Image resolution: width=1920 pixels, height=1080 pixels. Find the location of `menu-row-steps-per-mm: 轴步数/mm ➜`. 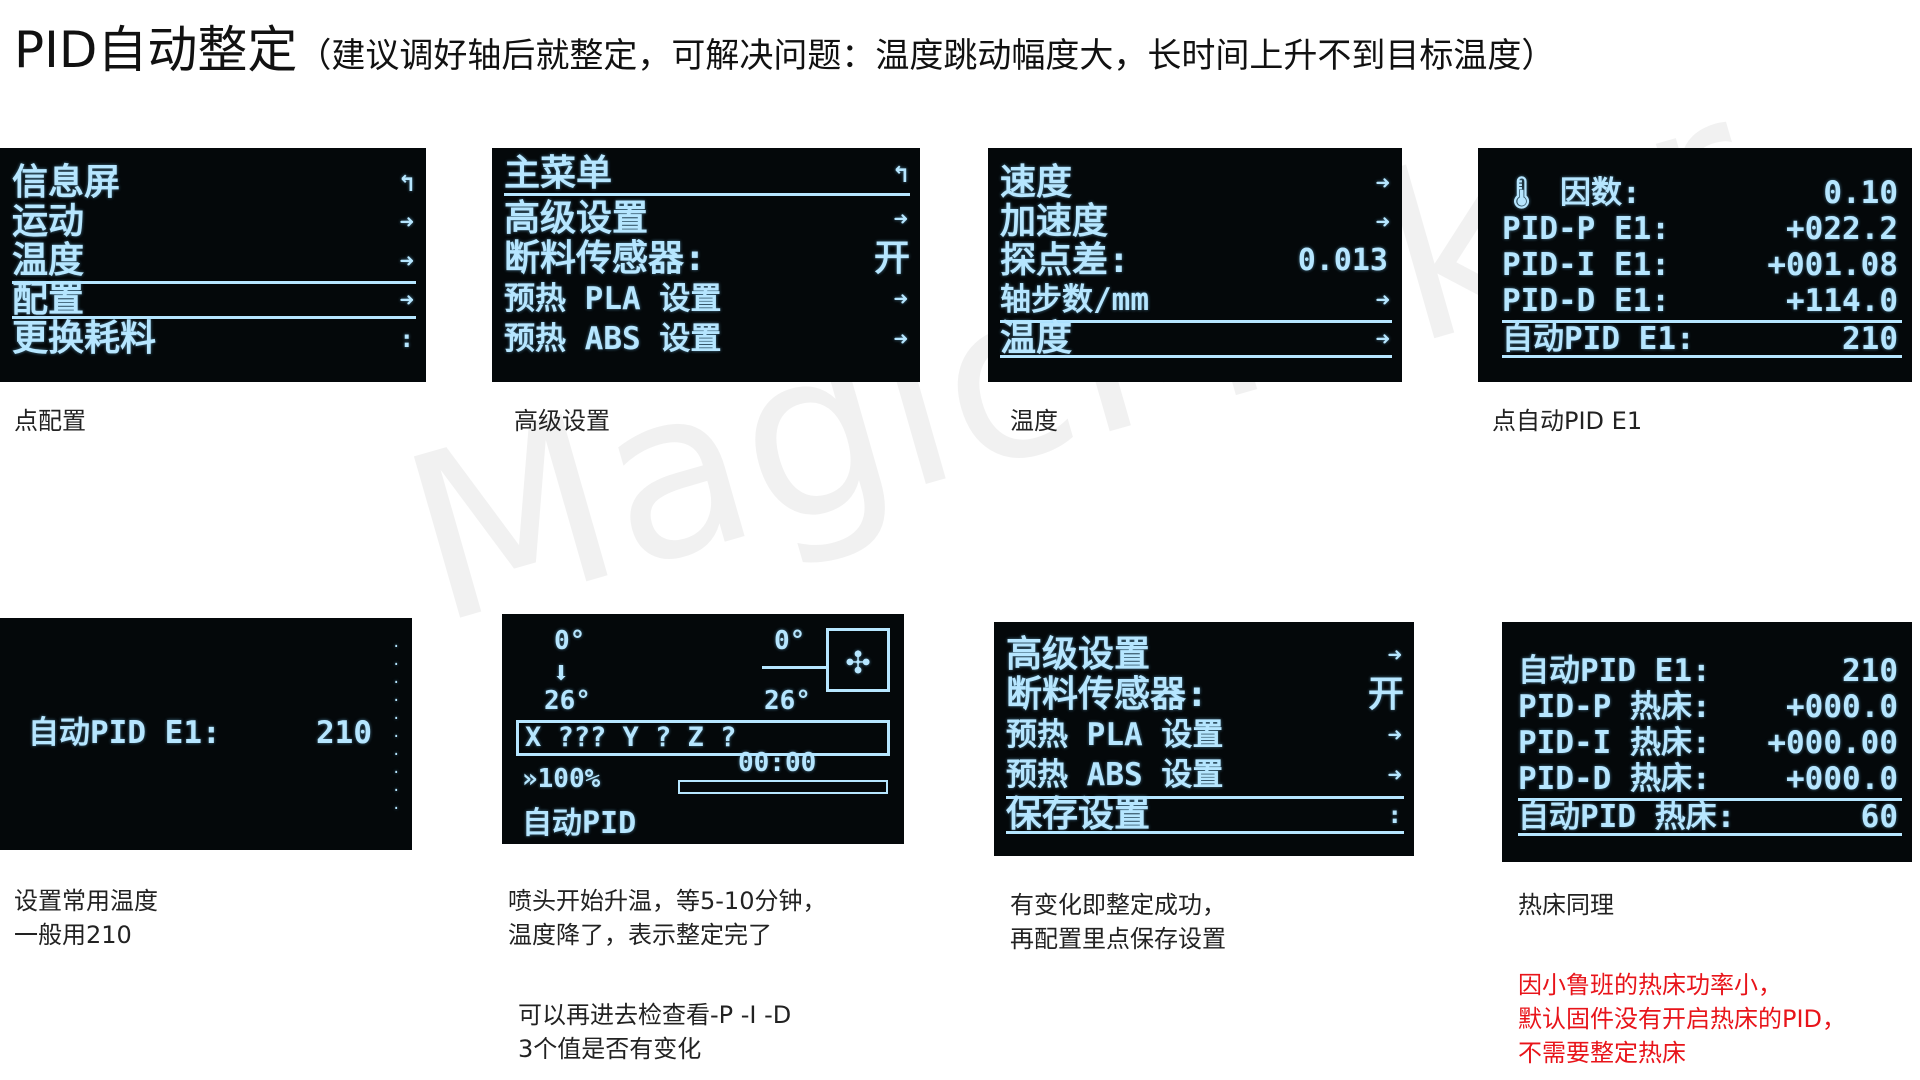

menu-row-steps-per-mm: 轴步数/mm ➜ is located at coordinates (1196, 300).